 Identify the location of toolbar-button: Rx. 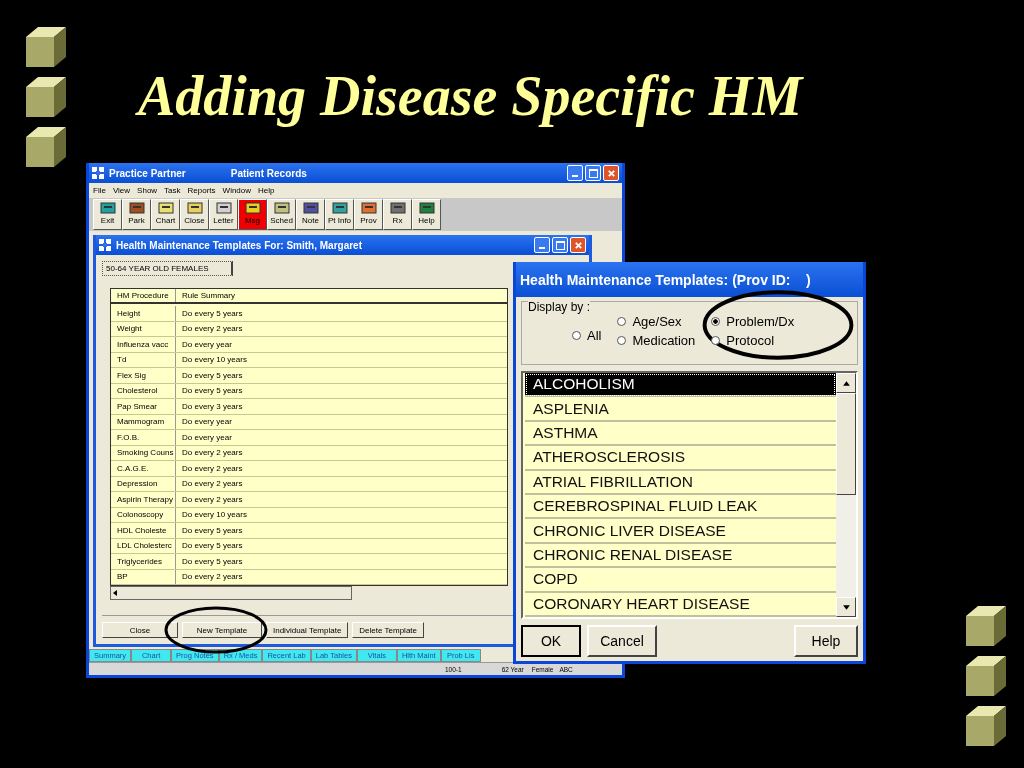
(397, 214).